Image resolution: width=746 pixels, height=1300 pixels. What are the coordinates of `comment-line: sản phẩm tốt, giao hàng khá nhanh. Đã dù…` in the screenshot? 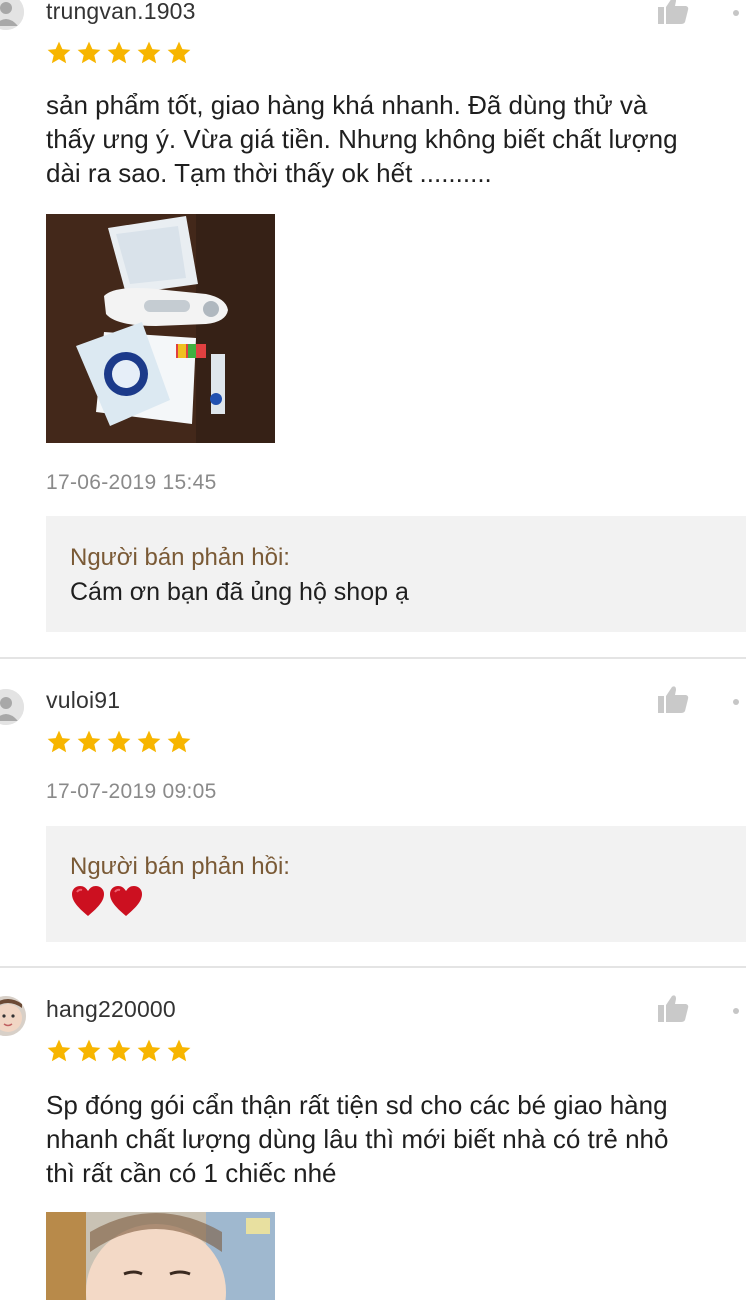 It's located at (347, 105).